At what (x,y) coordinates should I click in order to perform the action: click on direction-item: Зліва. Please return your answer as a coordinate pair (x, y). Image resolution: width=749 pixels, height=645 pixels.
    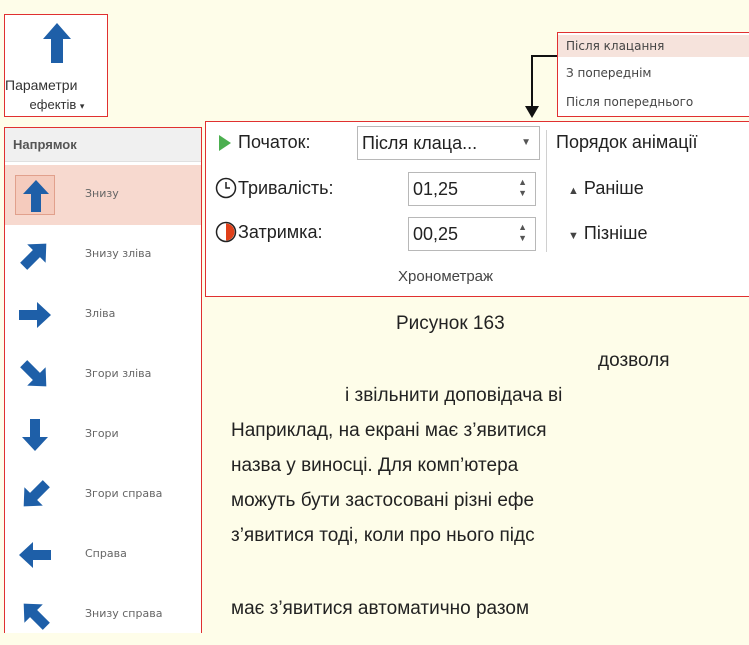
    Looking at the image, I should click on (103, 315).